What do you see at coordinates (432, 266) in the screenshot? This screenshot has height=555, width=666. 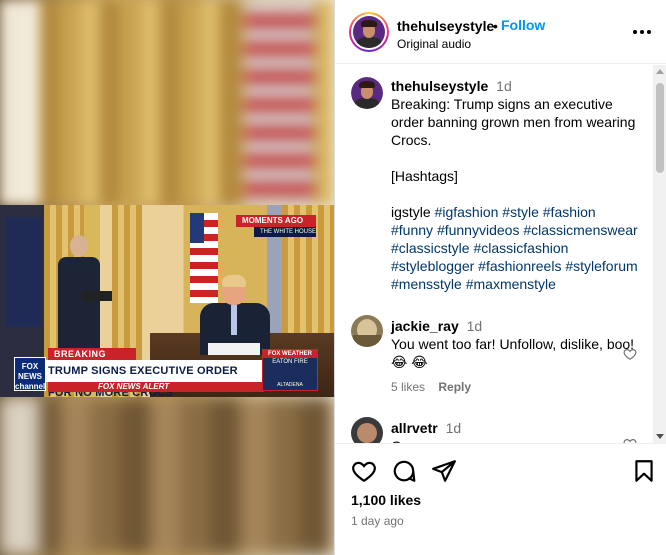 I see `hashtag-link: #styleblogger` at bounding box center [432, 266].